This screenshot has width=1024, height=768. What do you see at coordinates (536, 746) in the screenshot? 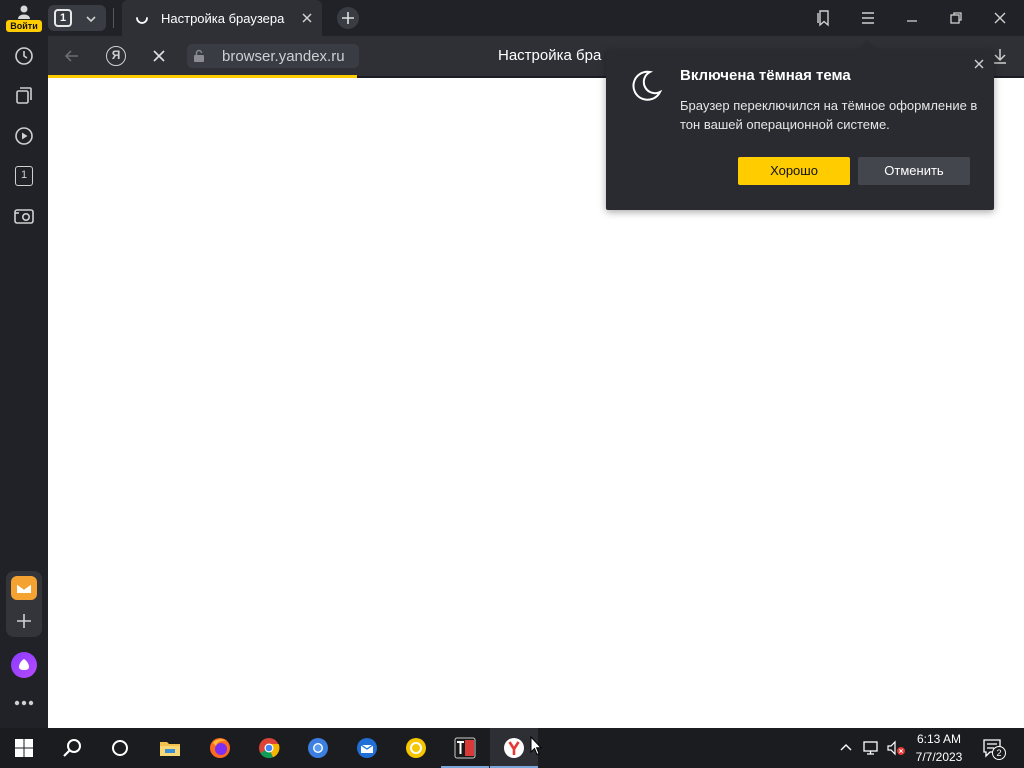
I see `mouse-cursor-icon` at bounding box center [536, 746].